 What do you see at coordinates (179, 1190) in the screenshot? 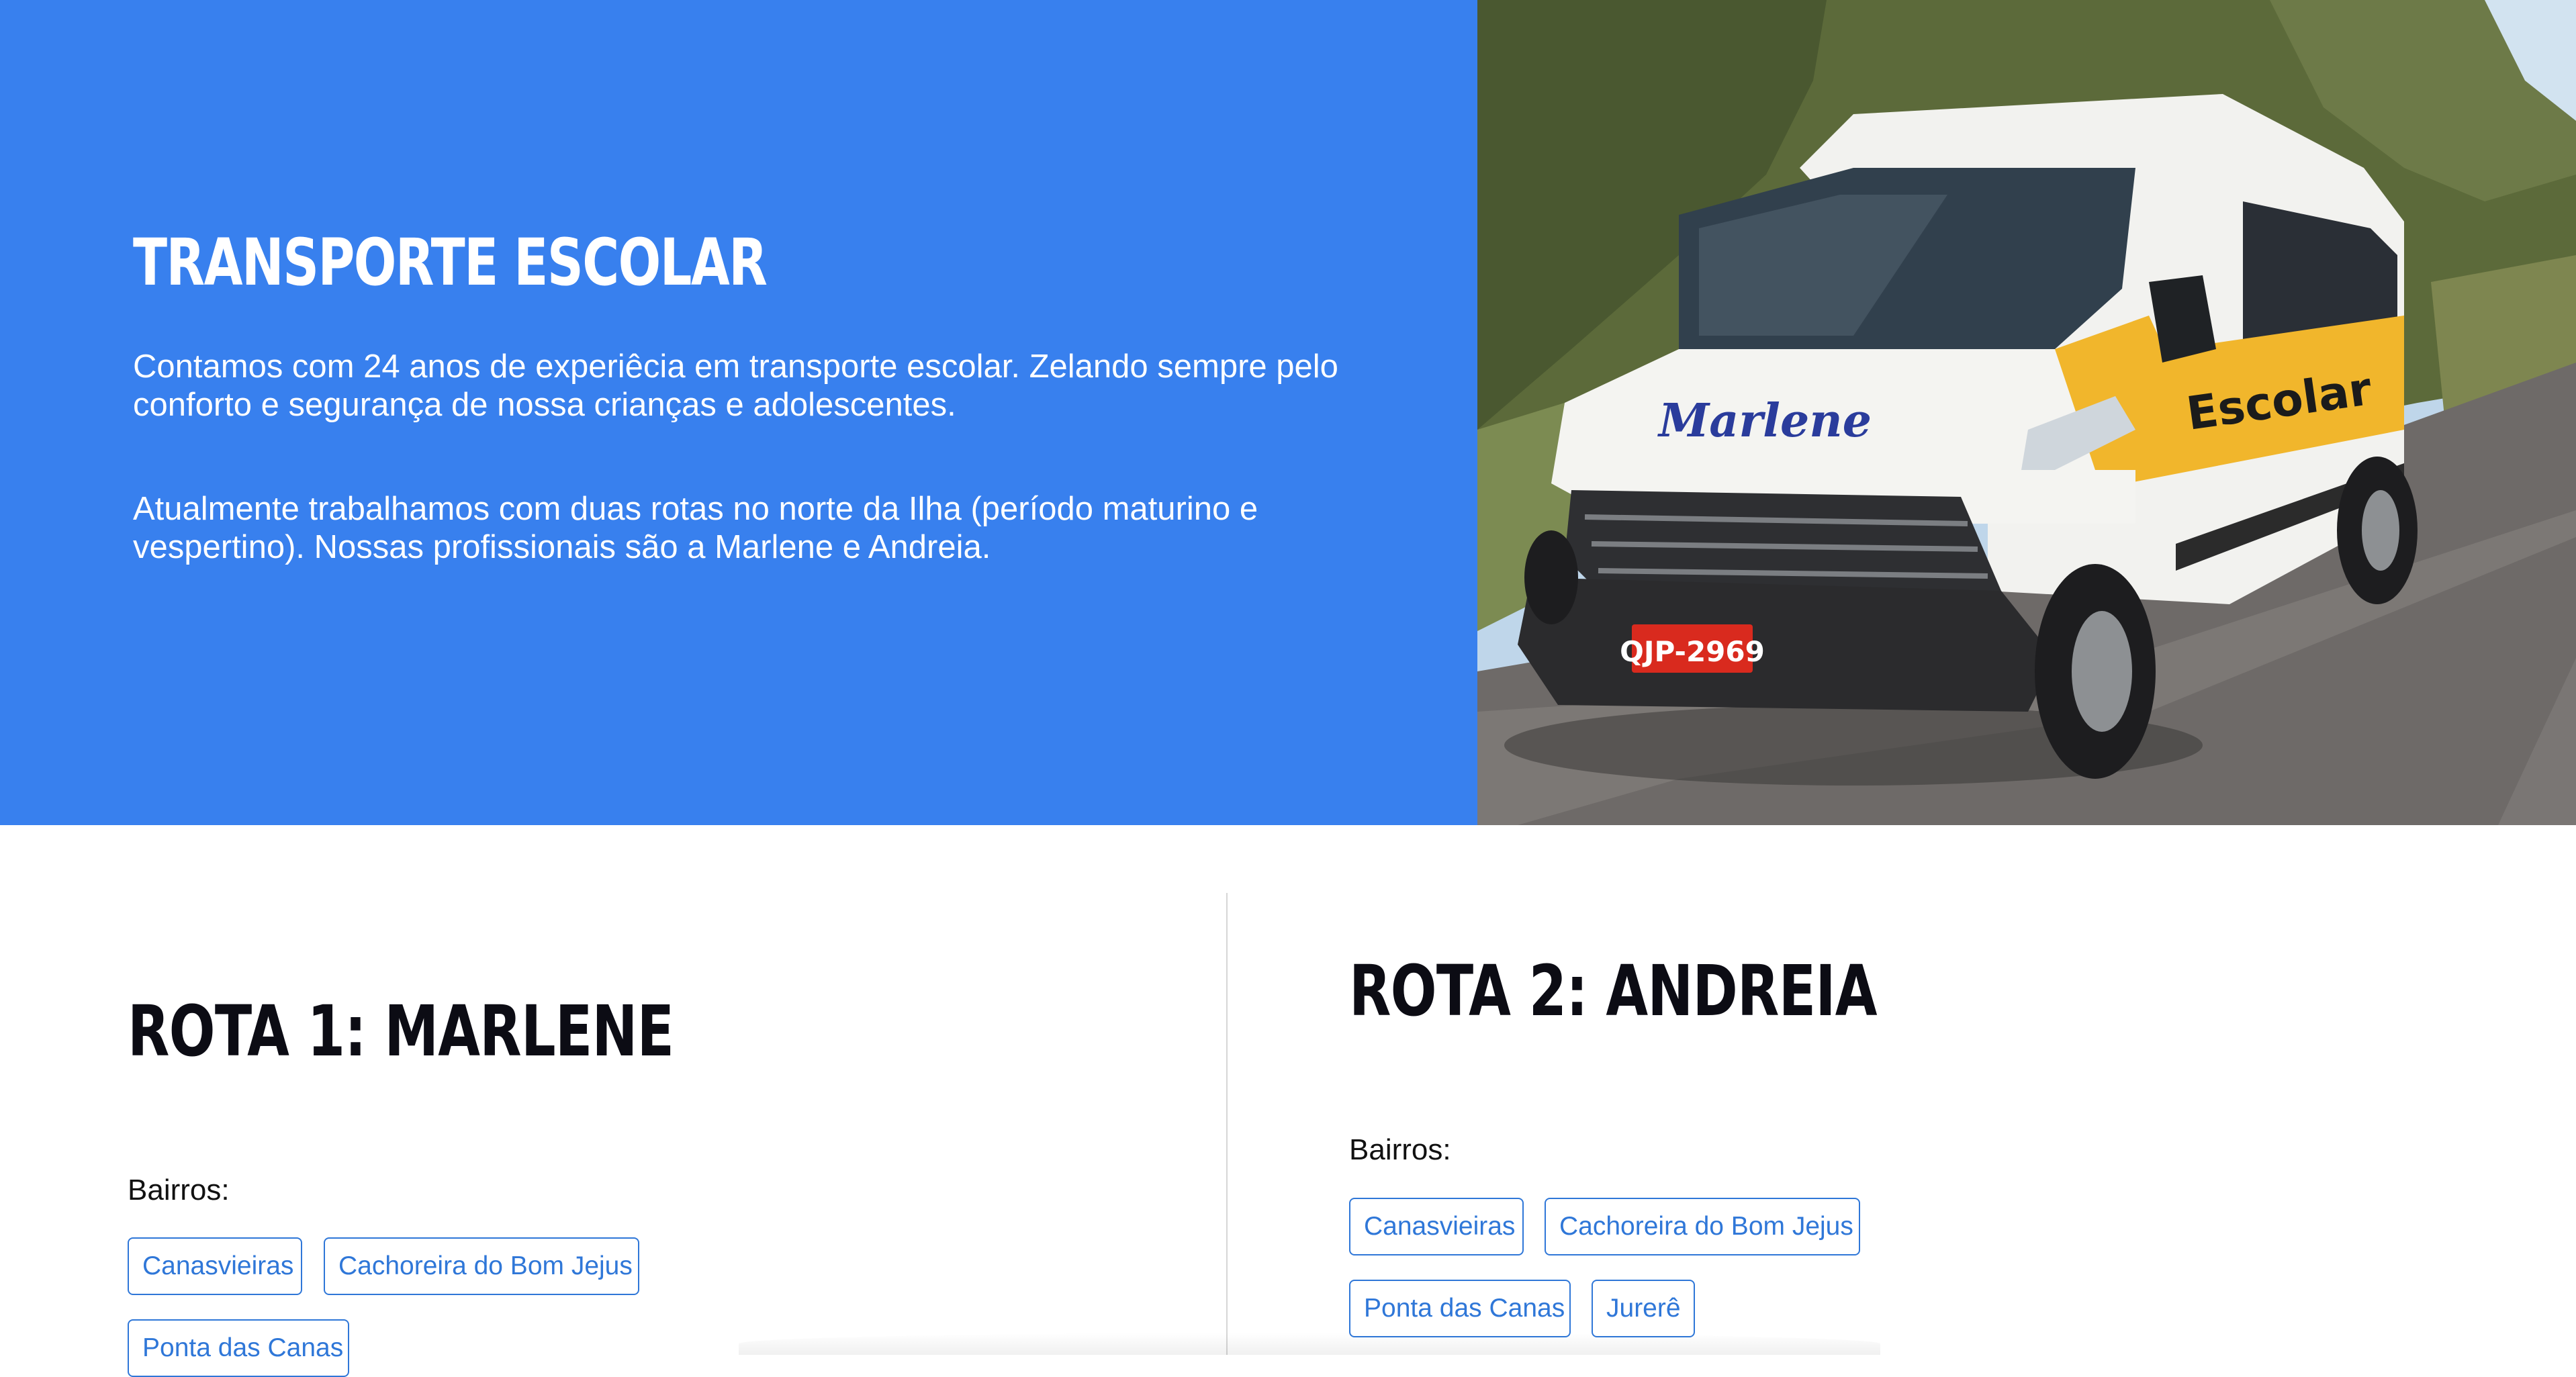
I see `route-1-neighborhoods-label: Bairros:` at bounding box center [179, 1190].